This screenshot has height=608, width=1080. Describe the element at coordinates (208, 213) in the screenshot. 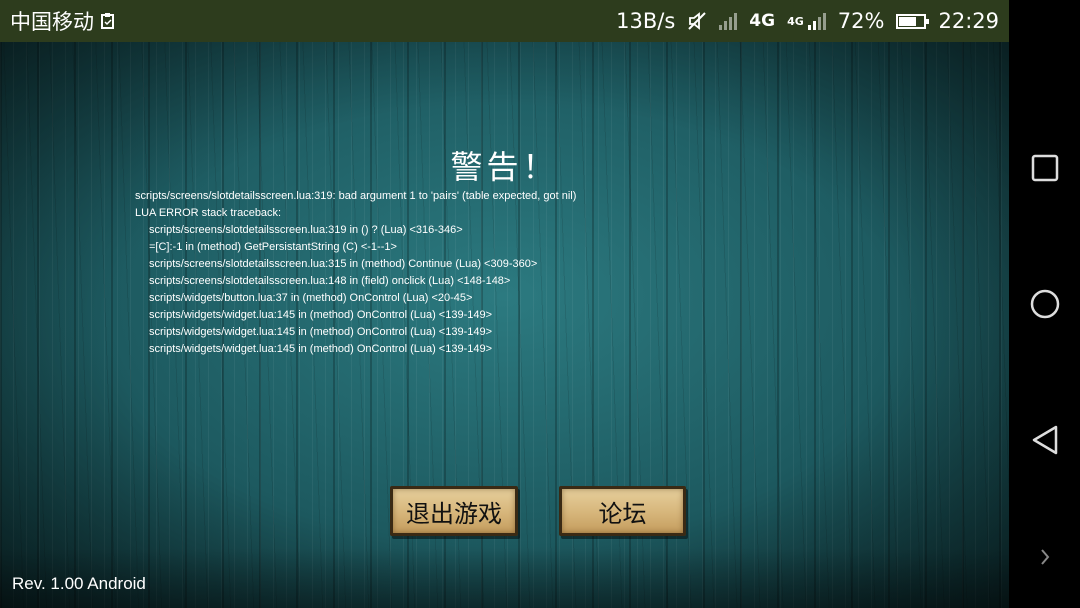

I see `error-line: LUA ERROR stack traceback:` at that location.